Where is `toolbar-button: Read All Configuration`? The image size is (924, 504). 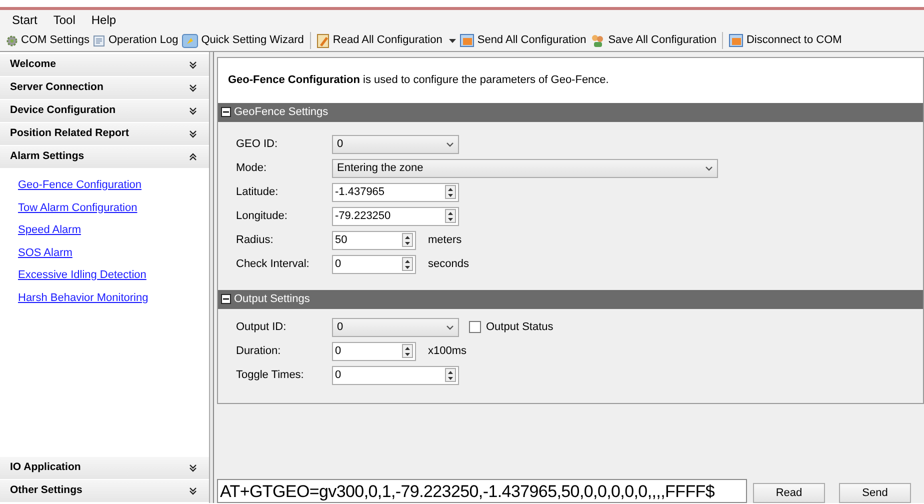 toolbar-button: Read All Configuration is located at coordinates (384, 40).